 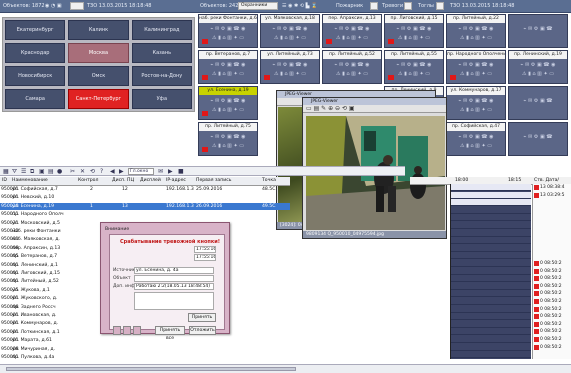 I want to click on toolbar-icon-cut: ✂, so click(x=72, y=171).